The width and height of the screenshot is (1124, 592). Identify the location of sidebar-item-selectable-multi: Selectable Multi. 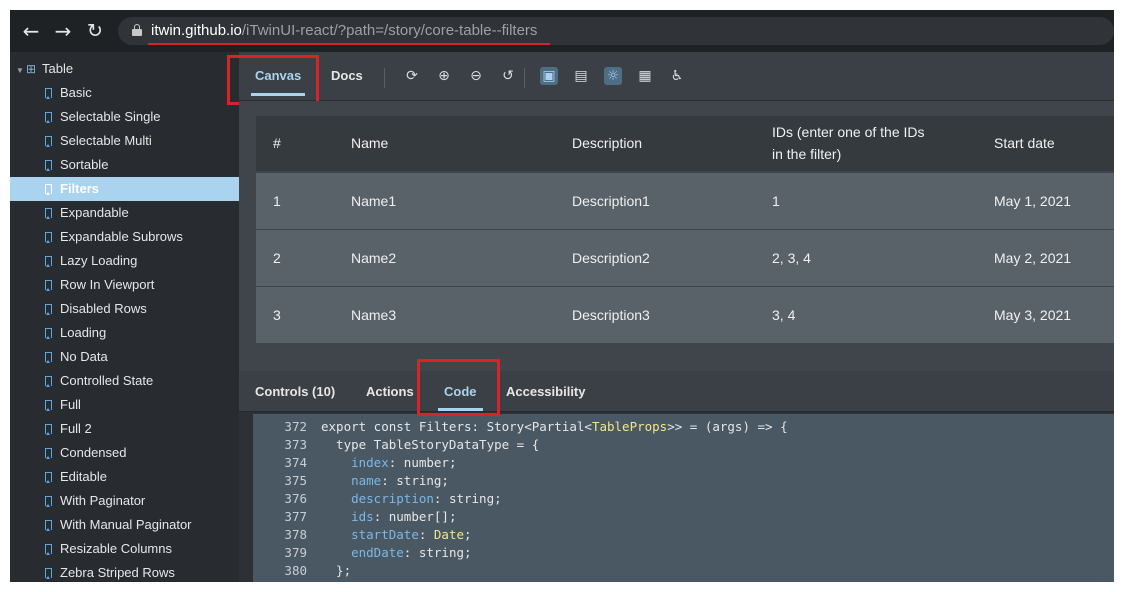
(124, 141).